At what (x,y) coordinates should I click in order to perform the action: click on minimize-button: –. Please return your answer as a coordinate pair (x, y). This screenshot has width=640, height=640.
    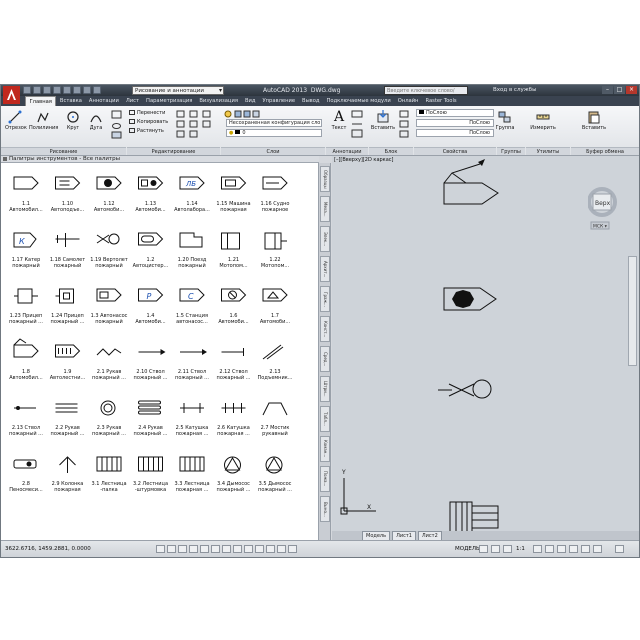
    Looking at the image, I should click on (607, 90).